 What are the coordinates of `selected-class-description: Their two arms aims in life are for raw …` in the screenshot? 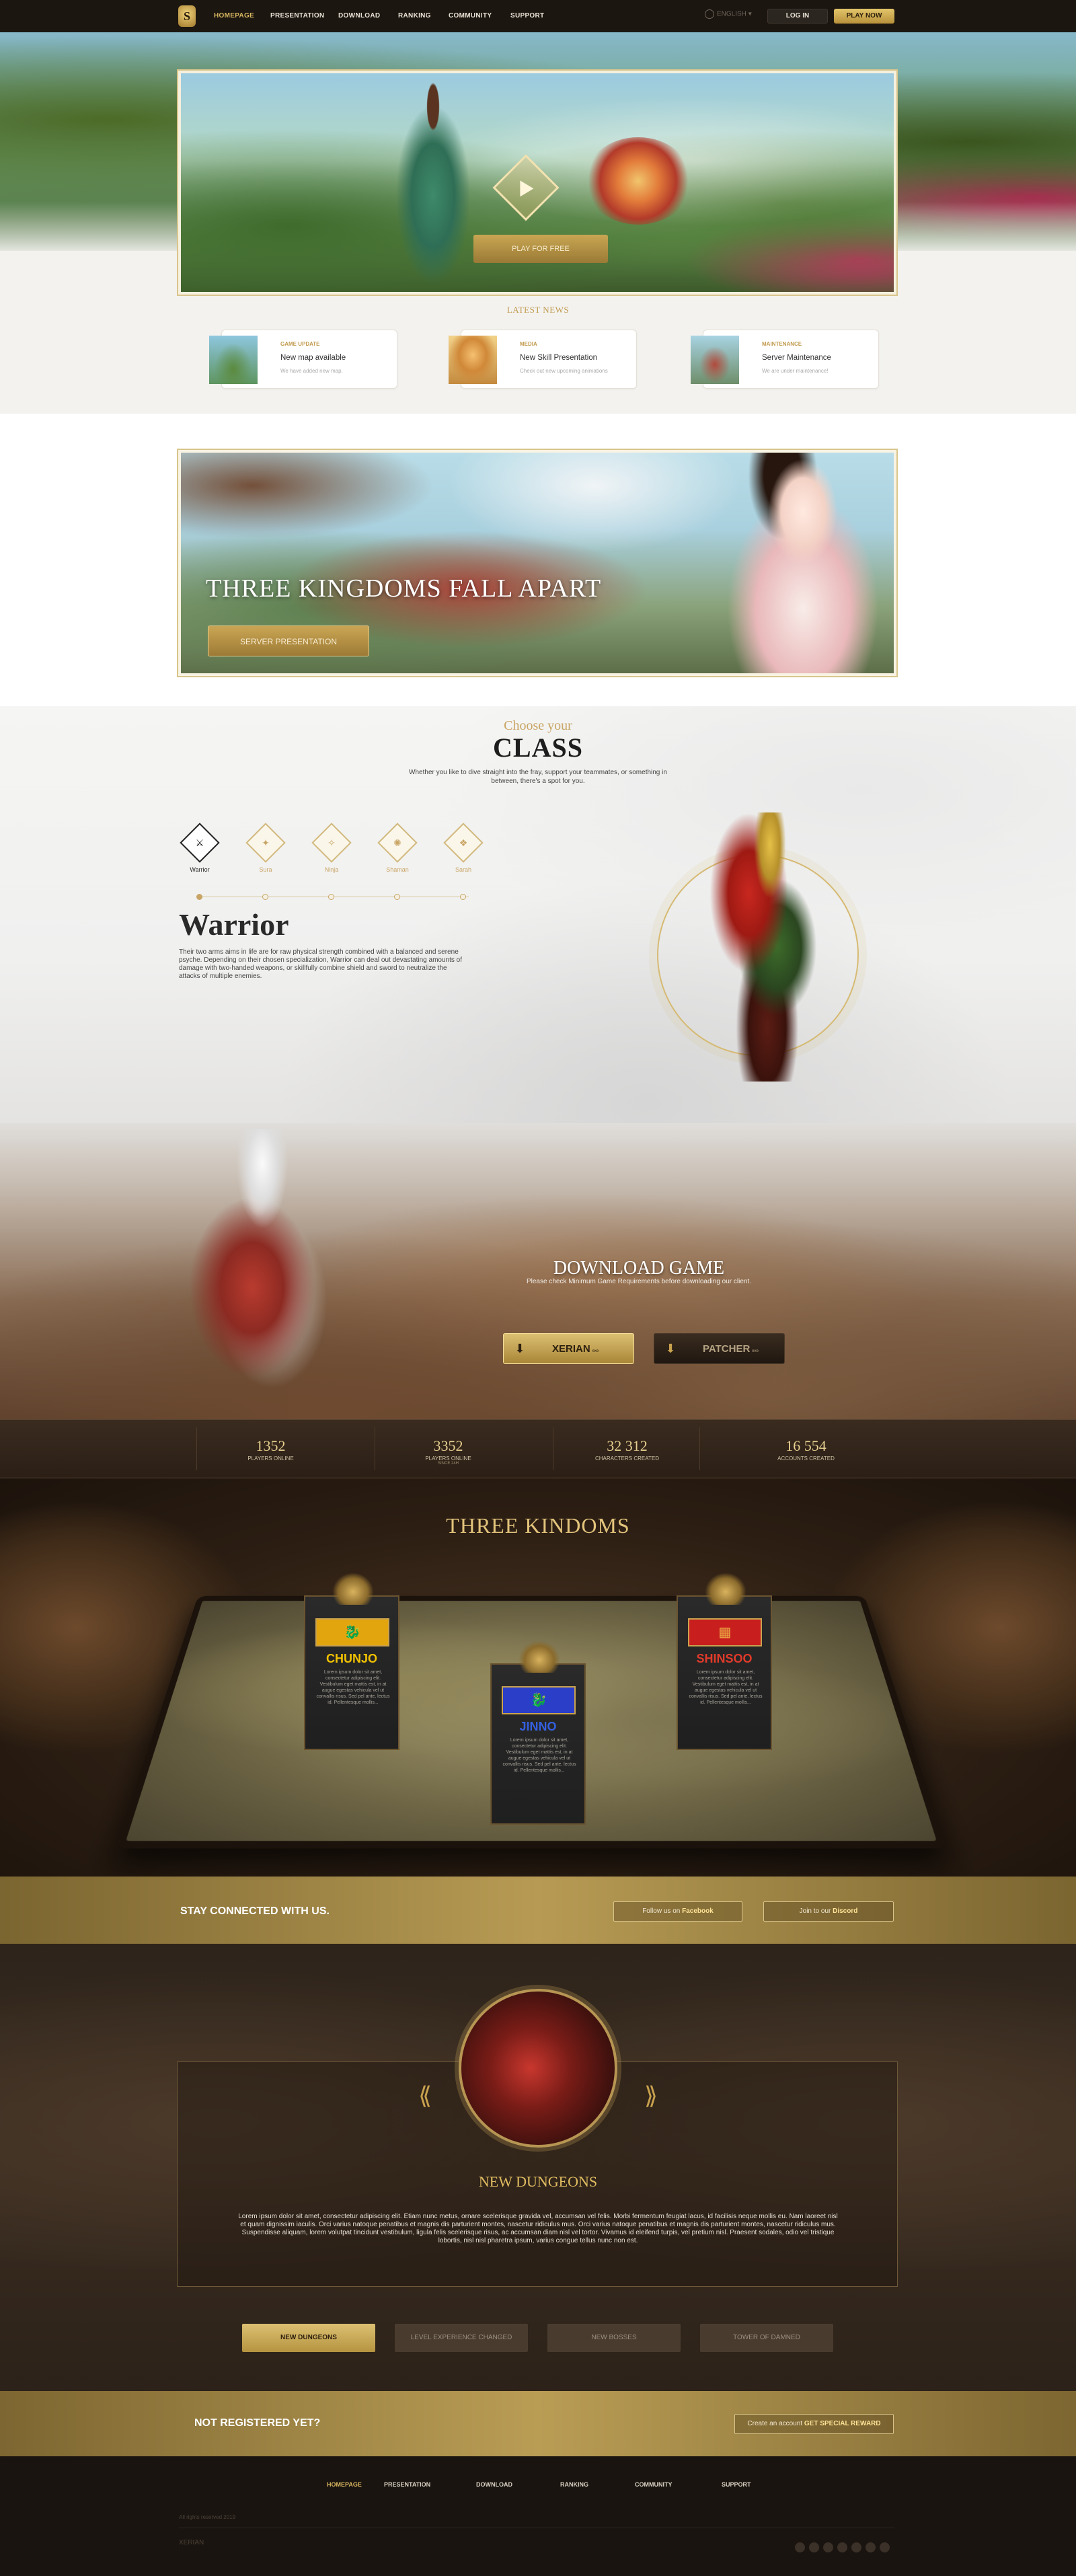 It's located at (320, 964).